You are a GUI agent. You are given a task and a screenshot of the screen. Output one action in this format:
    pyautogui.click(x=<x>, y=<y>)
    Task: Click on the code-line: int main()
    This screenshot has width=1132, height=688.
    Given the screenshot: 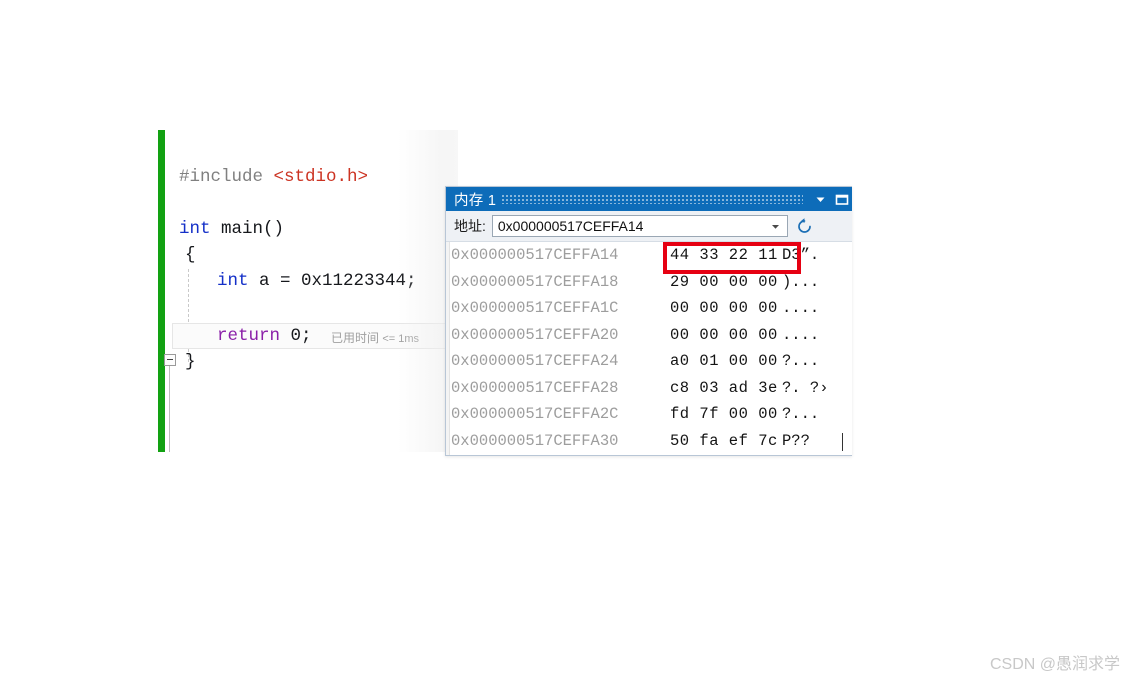 What is the action you would take?
    pyautogui.click(x=231, y=229)
    